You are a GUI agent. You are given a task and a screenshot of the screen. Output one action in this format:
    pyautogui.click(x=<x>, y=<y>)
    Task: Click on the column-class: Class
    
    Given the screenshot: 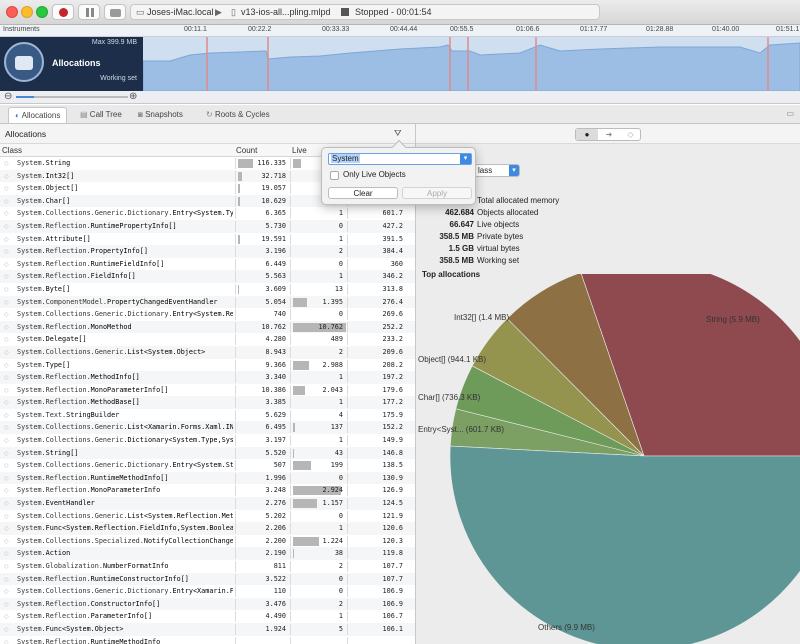 What is the action you would take?
    pyautogui.click(x=12, y=150)
    